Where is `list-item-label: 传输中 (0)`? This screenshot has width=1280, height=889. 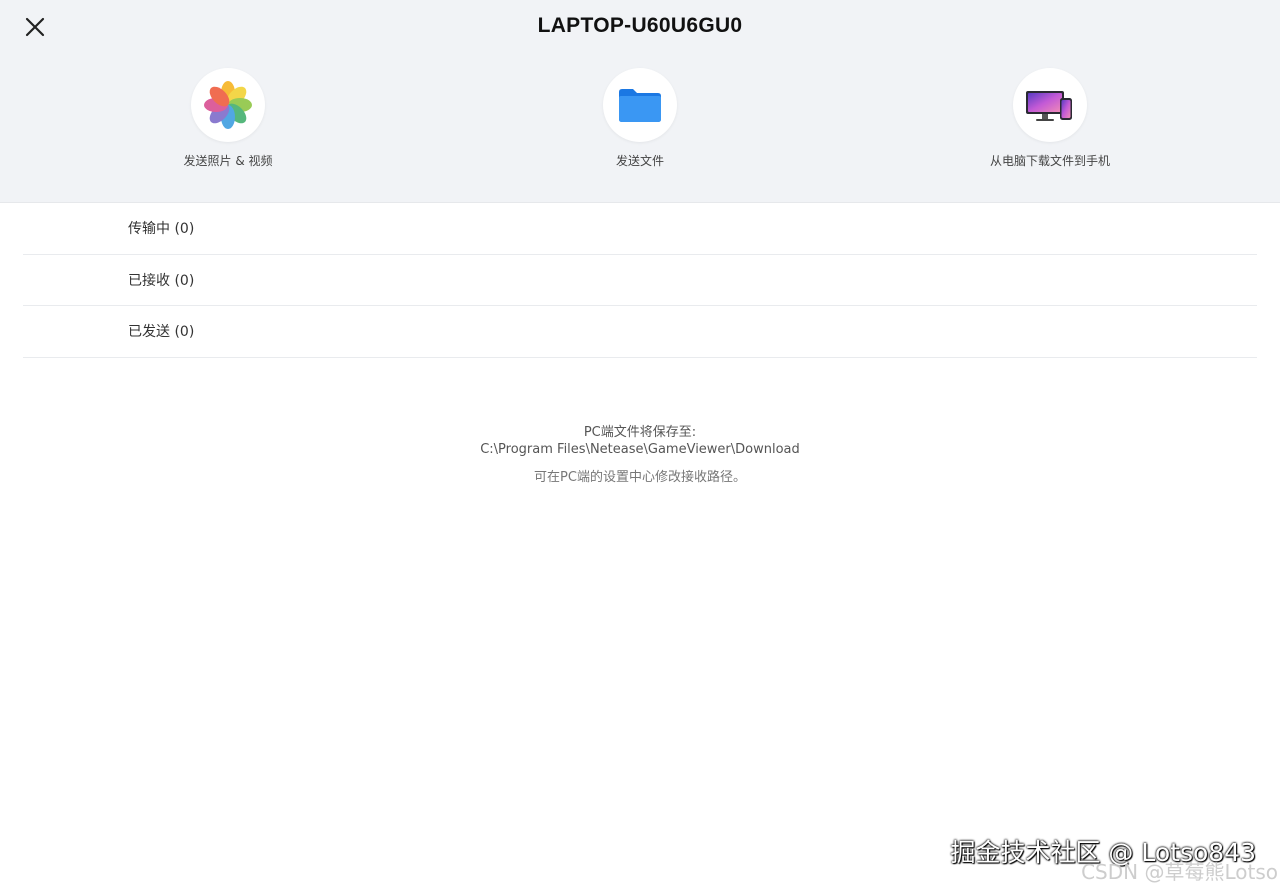
list-item-label: 传输中 (0) is located at coordinates (161, 229).